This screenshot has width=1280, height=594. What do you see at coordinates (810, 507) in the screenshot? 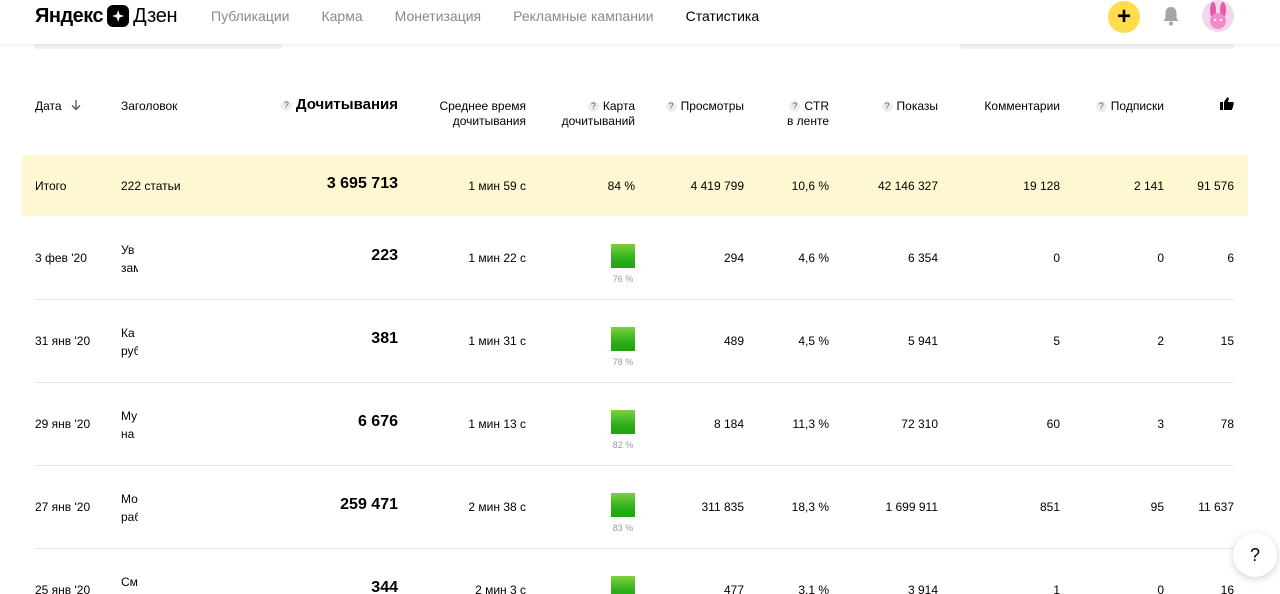
I see `row-ctr: 18,3 %` at bounding box center [810, 507].